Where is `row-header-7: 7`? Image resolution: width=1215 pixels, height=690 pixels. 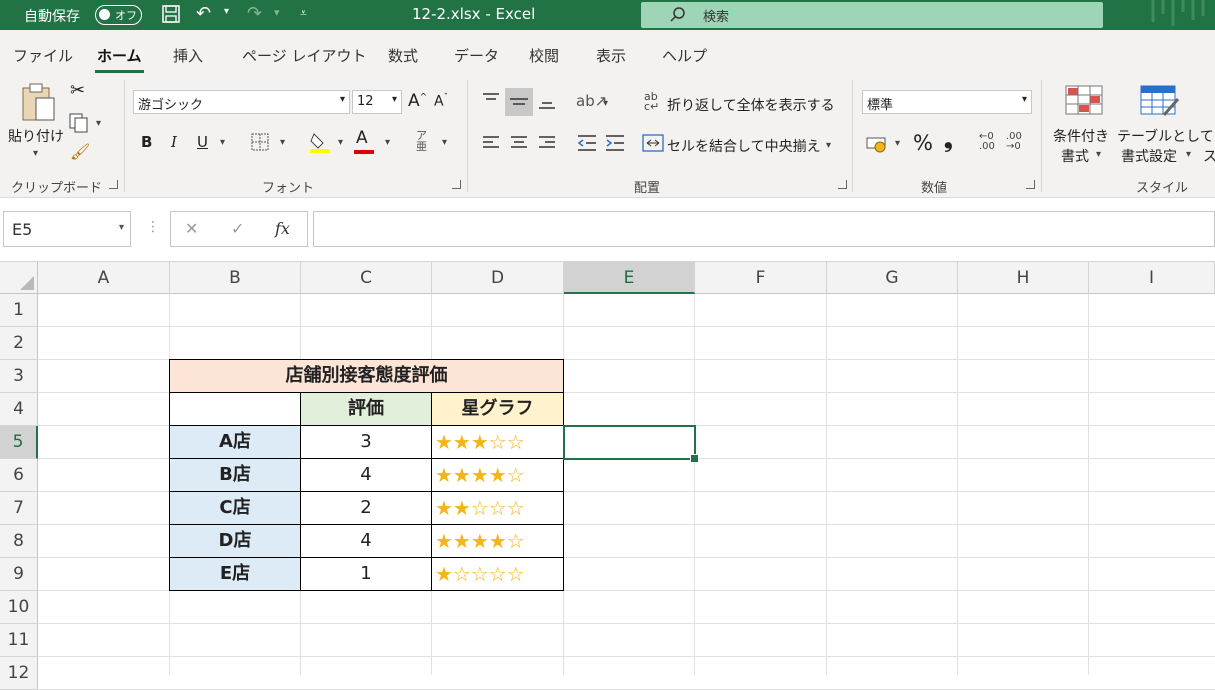 row-header-7: 7 is located at coordinates (19, 508).